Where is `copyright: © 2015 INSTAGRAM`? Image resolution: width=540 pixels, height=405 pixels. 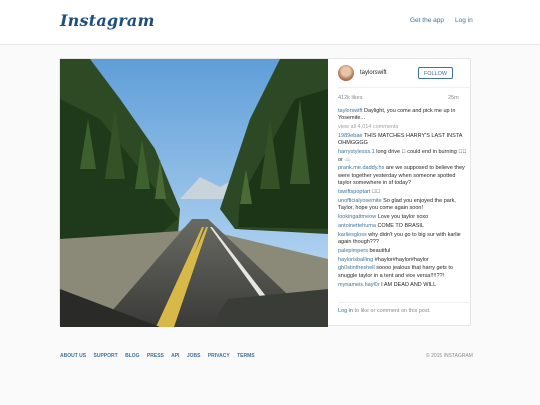
copyright: © 2015 INSTAGRAM is located at coordinates (449, 356).